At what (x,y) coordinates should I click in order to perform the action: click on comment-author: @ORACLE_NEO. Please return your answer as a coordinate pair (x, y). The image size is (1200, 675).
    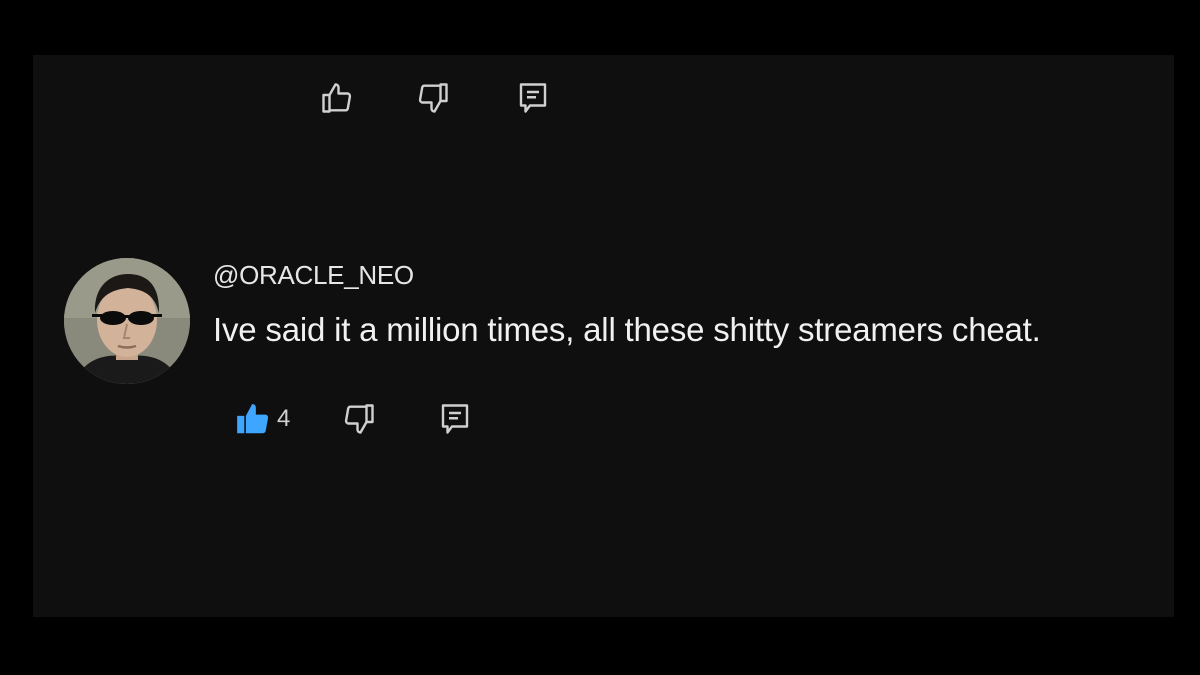
    Looking at the image, I should click on (313, 275).